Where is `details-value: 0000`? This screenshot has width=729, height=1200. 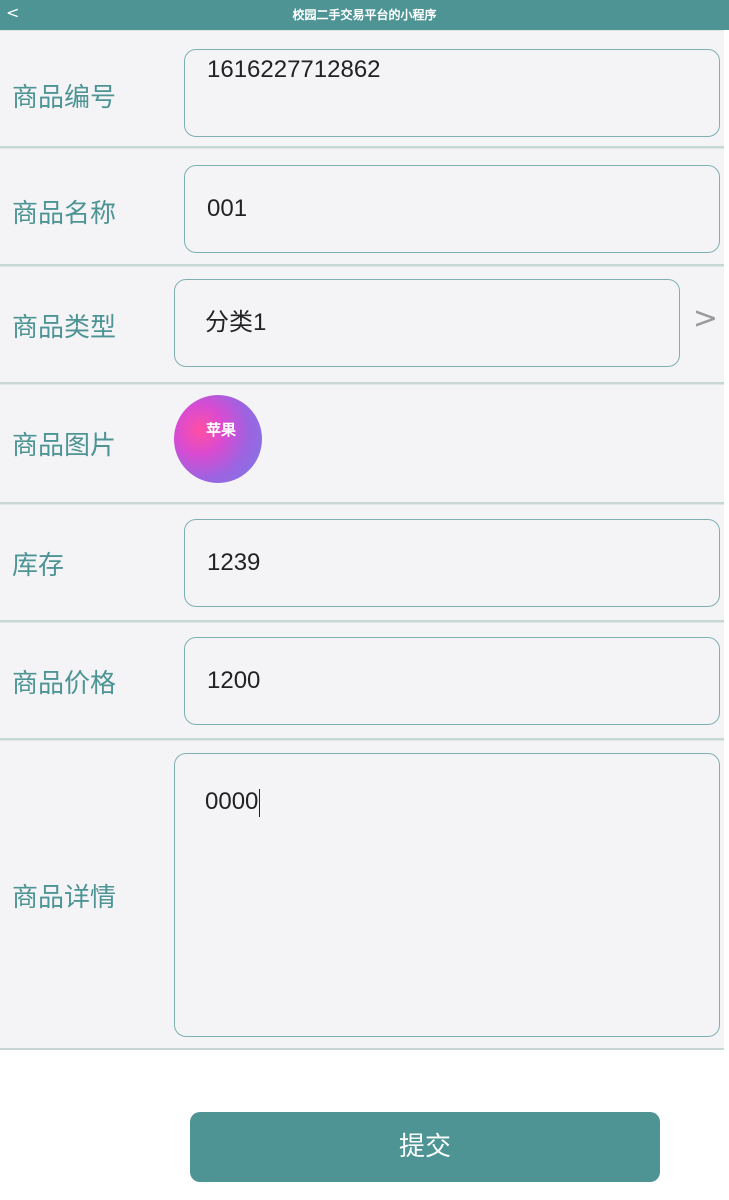 details-value: 0000 is located at coordinates (232, 801).